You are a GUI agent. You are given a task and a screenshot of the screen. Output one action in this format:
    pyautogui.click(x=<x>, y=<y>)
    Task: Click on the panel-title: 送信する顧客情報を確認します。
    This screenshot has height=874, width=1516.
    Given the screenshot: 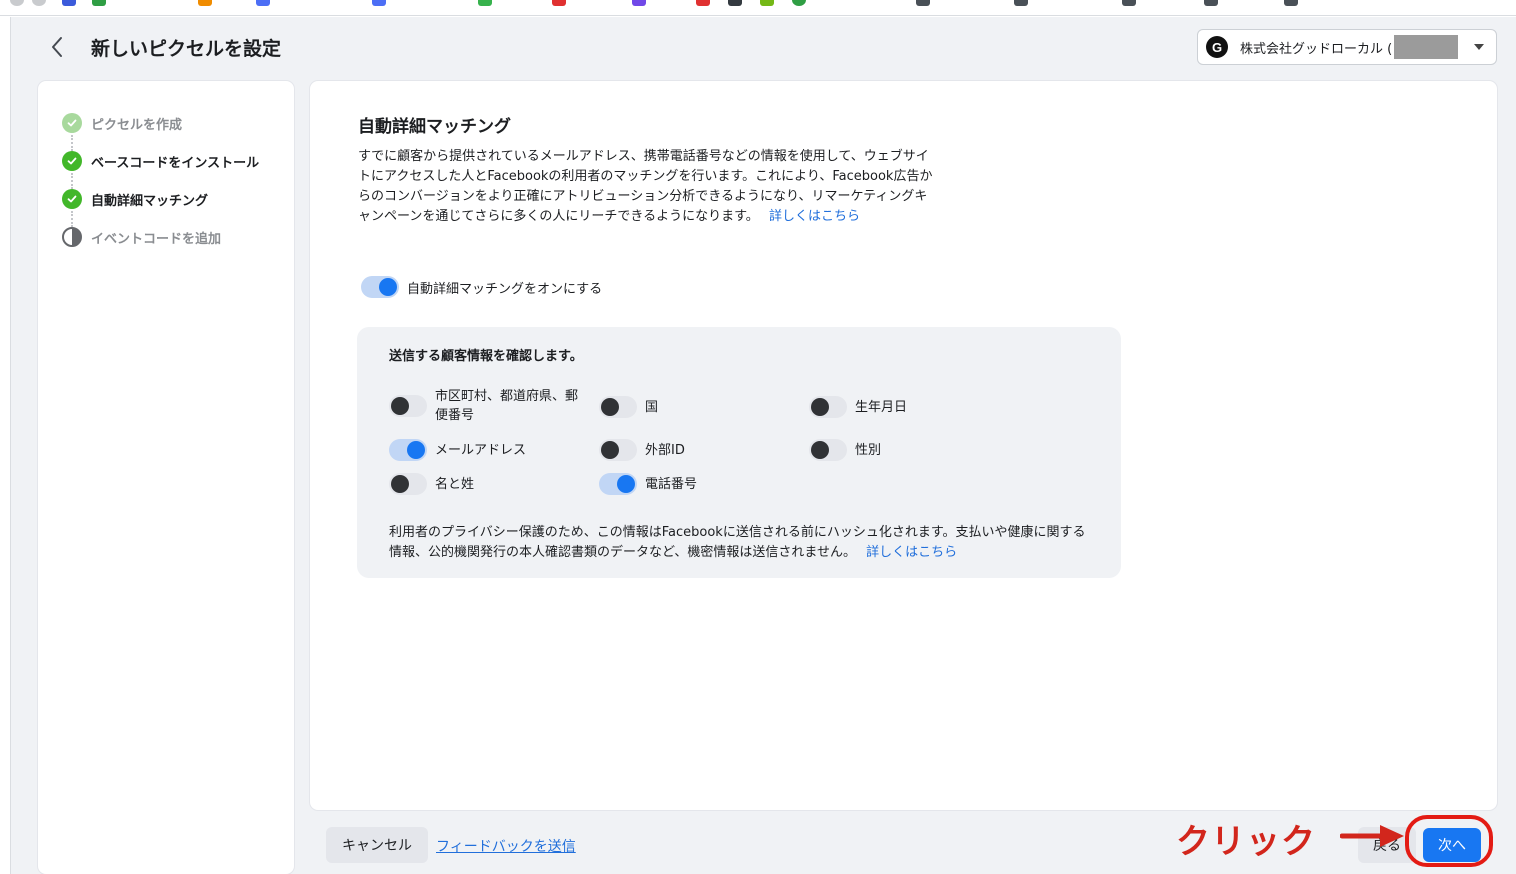 What is the action you would take?
    pyautogui.click(x=486, y=356)
    